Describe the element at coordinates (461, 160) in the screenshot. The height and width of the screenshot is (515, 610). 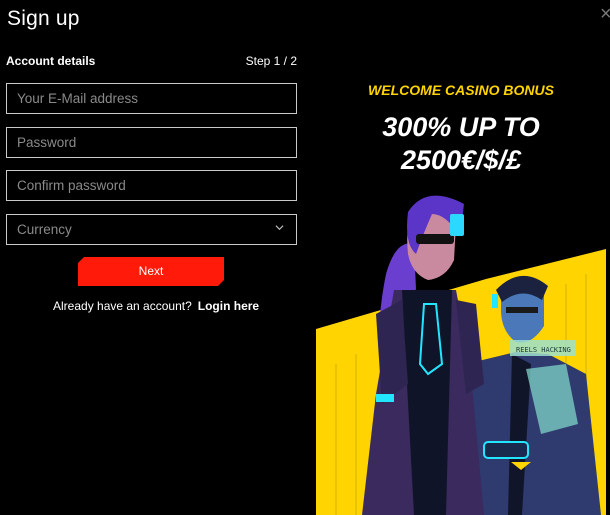
I see `promo-offer-line2: 2500€/$/£` at that location.